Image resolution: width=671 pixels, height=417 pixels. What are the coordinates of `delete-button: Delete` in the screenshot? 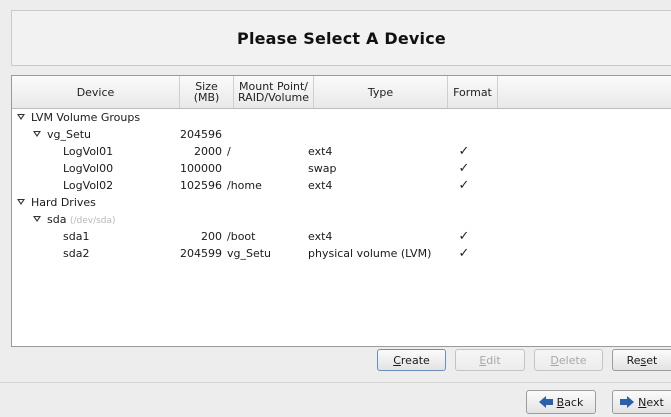 It's located at (568, 360).